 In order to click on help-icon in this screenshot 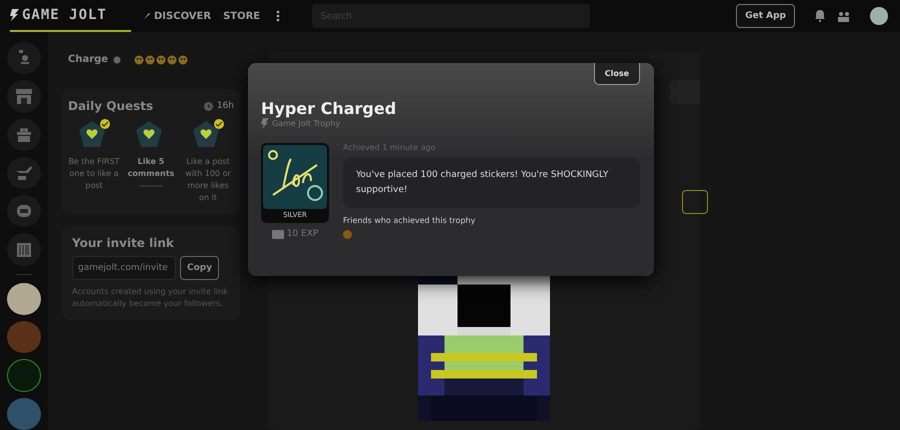, I will do `click(117, 60)`.